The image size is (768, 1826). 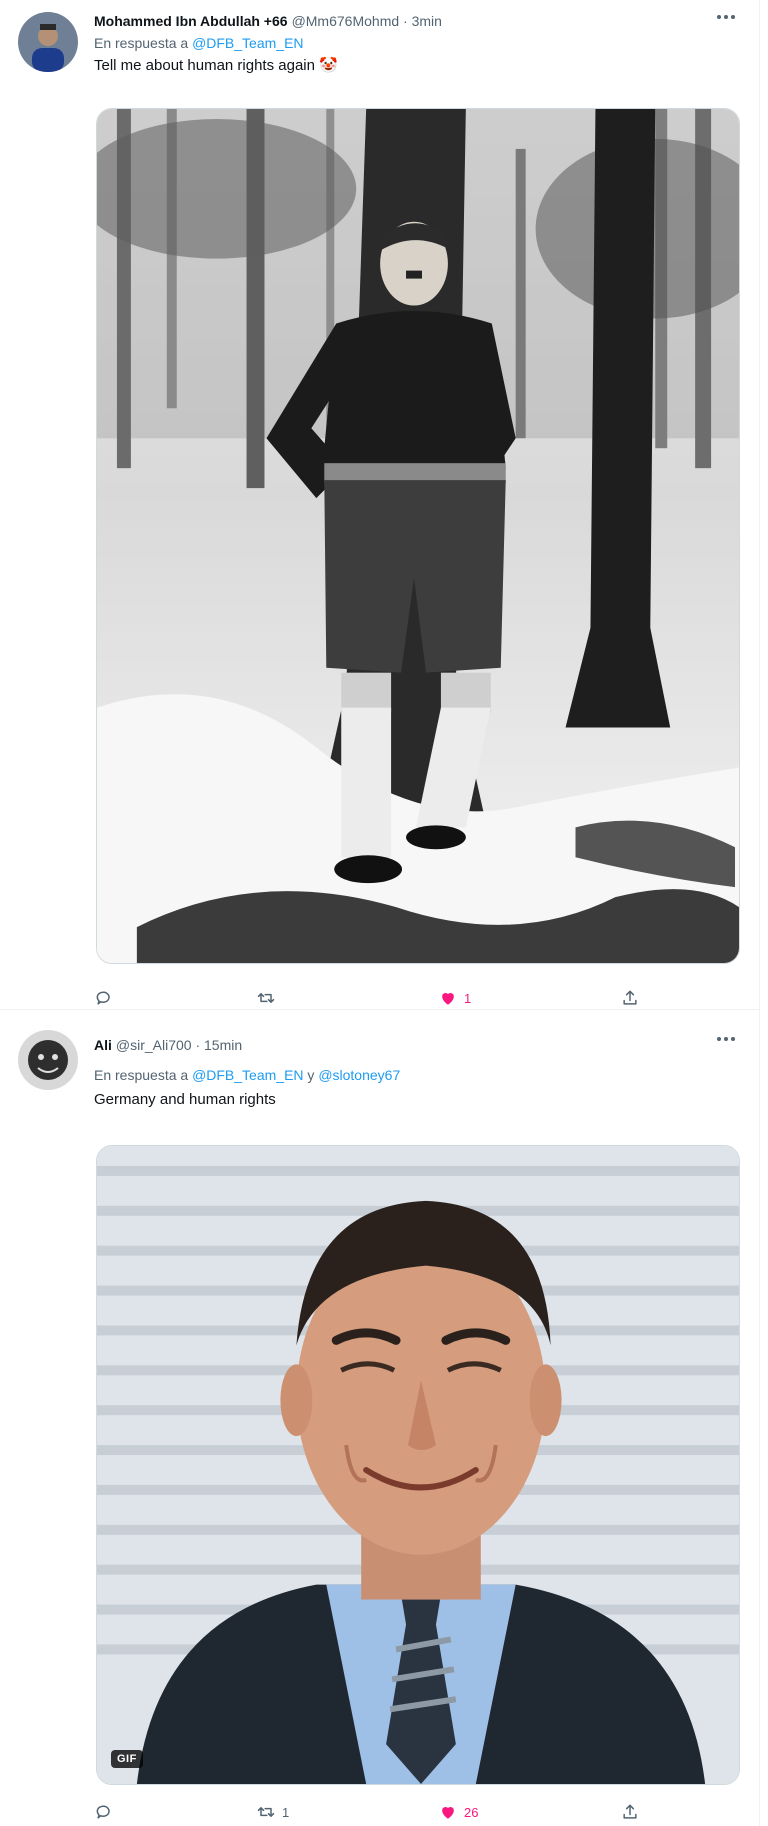 What do you see at coordinates (374, 1812) in the screenshot?
I see `tweet-actions: 1 26` at bounding box center [374, 1812].